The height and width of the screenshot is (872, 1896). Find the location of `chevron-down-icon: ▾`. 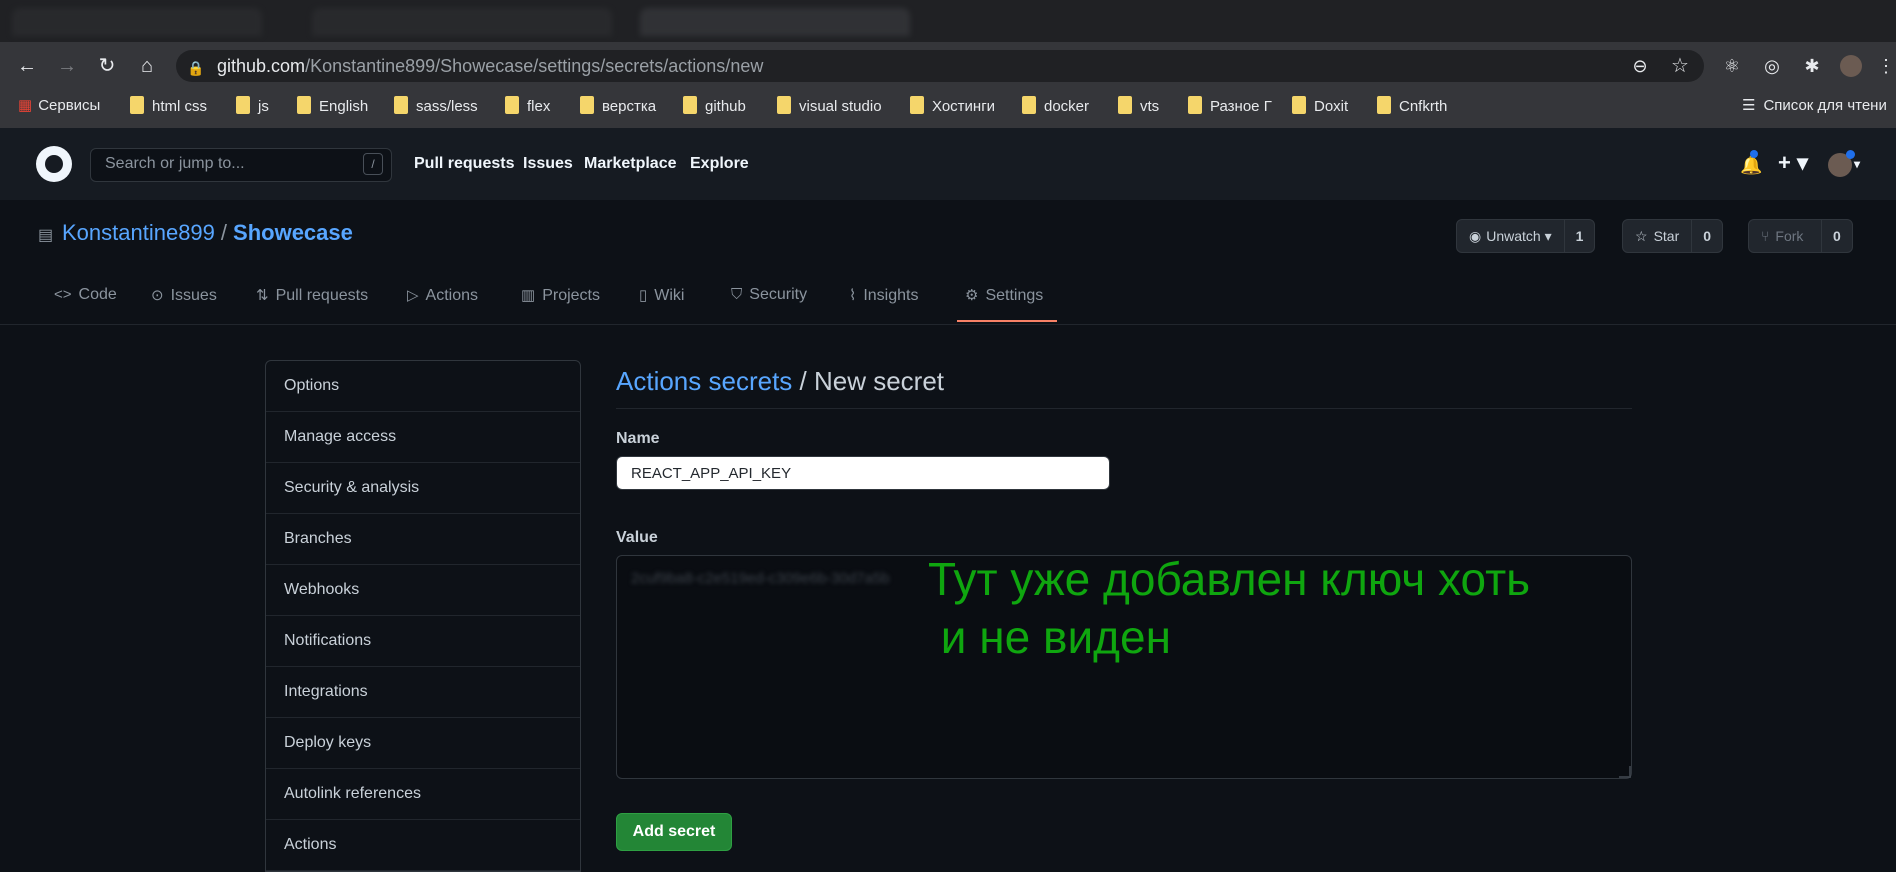

chevron-down-icon: ▾ is located at coordinates (1857, 164).